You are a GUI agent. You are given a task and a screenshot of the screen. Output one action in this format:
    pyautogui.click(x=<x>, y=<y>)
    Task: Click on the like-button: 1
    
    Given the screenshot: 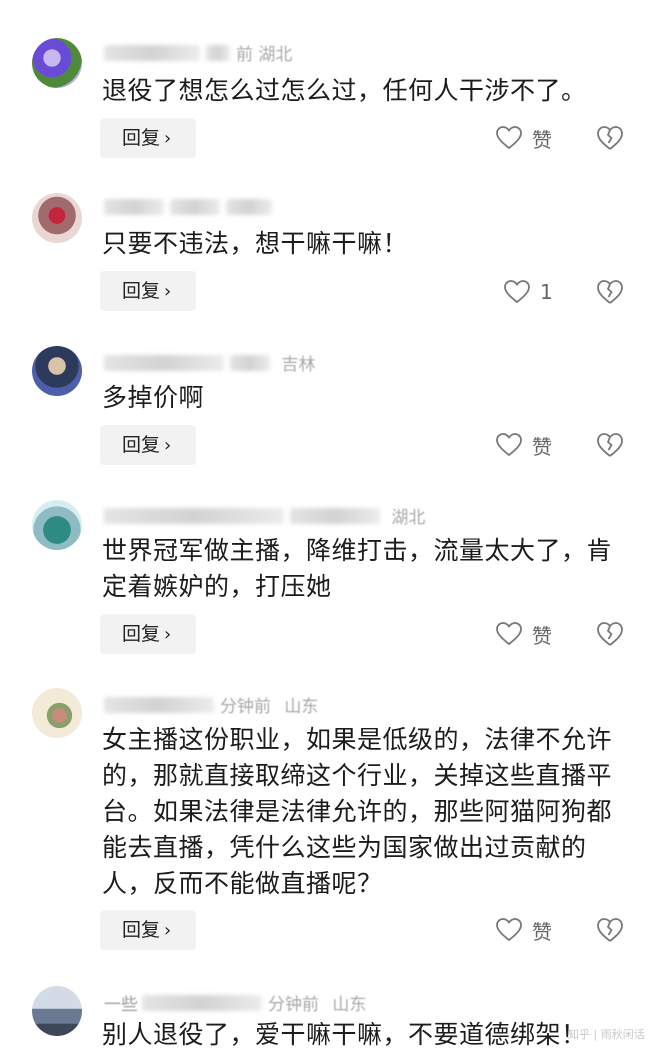 What is the action you would take?
    pyautogui.click(x=528, y=292)
    